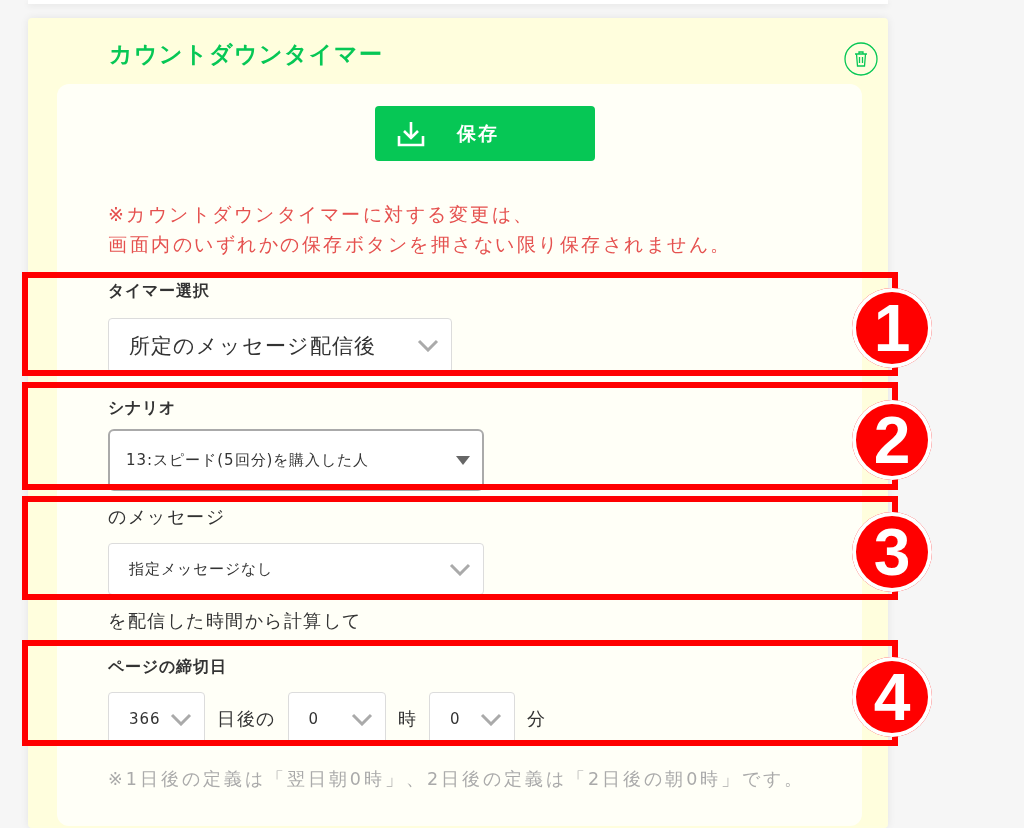 The width and height of the screenshot is (1024, 828). What do you see at coordinates (420, 229) in the screenshot?
I see `warning-text: ※カウントダウンタイマーに対する変更は、 画面内のいずれかの保存ボタンを押さない限り保存されません。` at bounding box center [420, 229].